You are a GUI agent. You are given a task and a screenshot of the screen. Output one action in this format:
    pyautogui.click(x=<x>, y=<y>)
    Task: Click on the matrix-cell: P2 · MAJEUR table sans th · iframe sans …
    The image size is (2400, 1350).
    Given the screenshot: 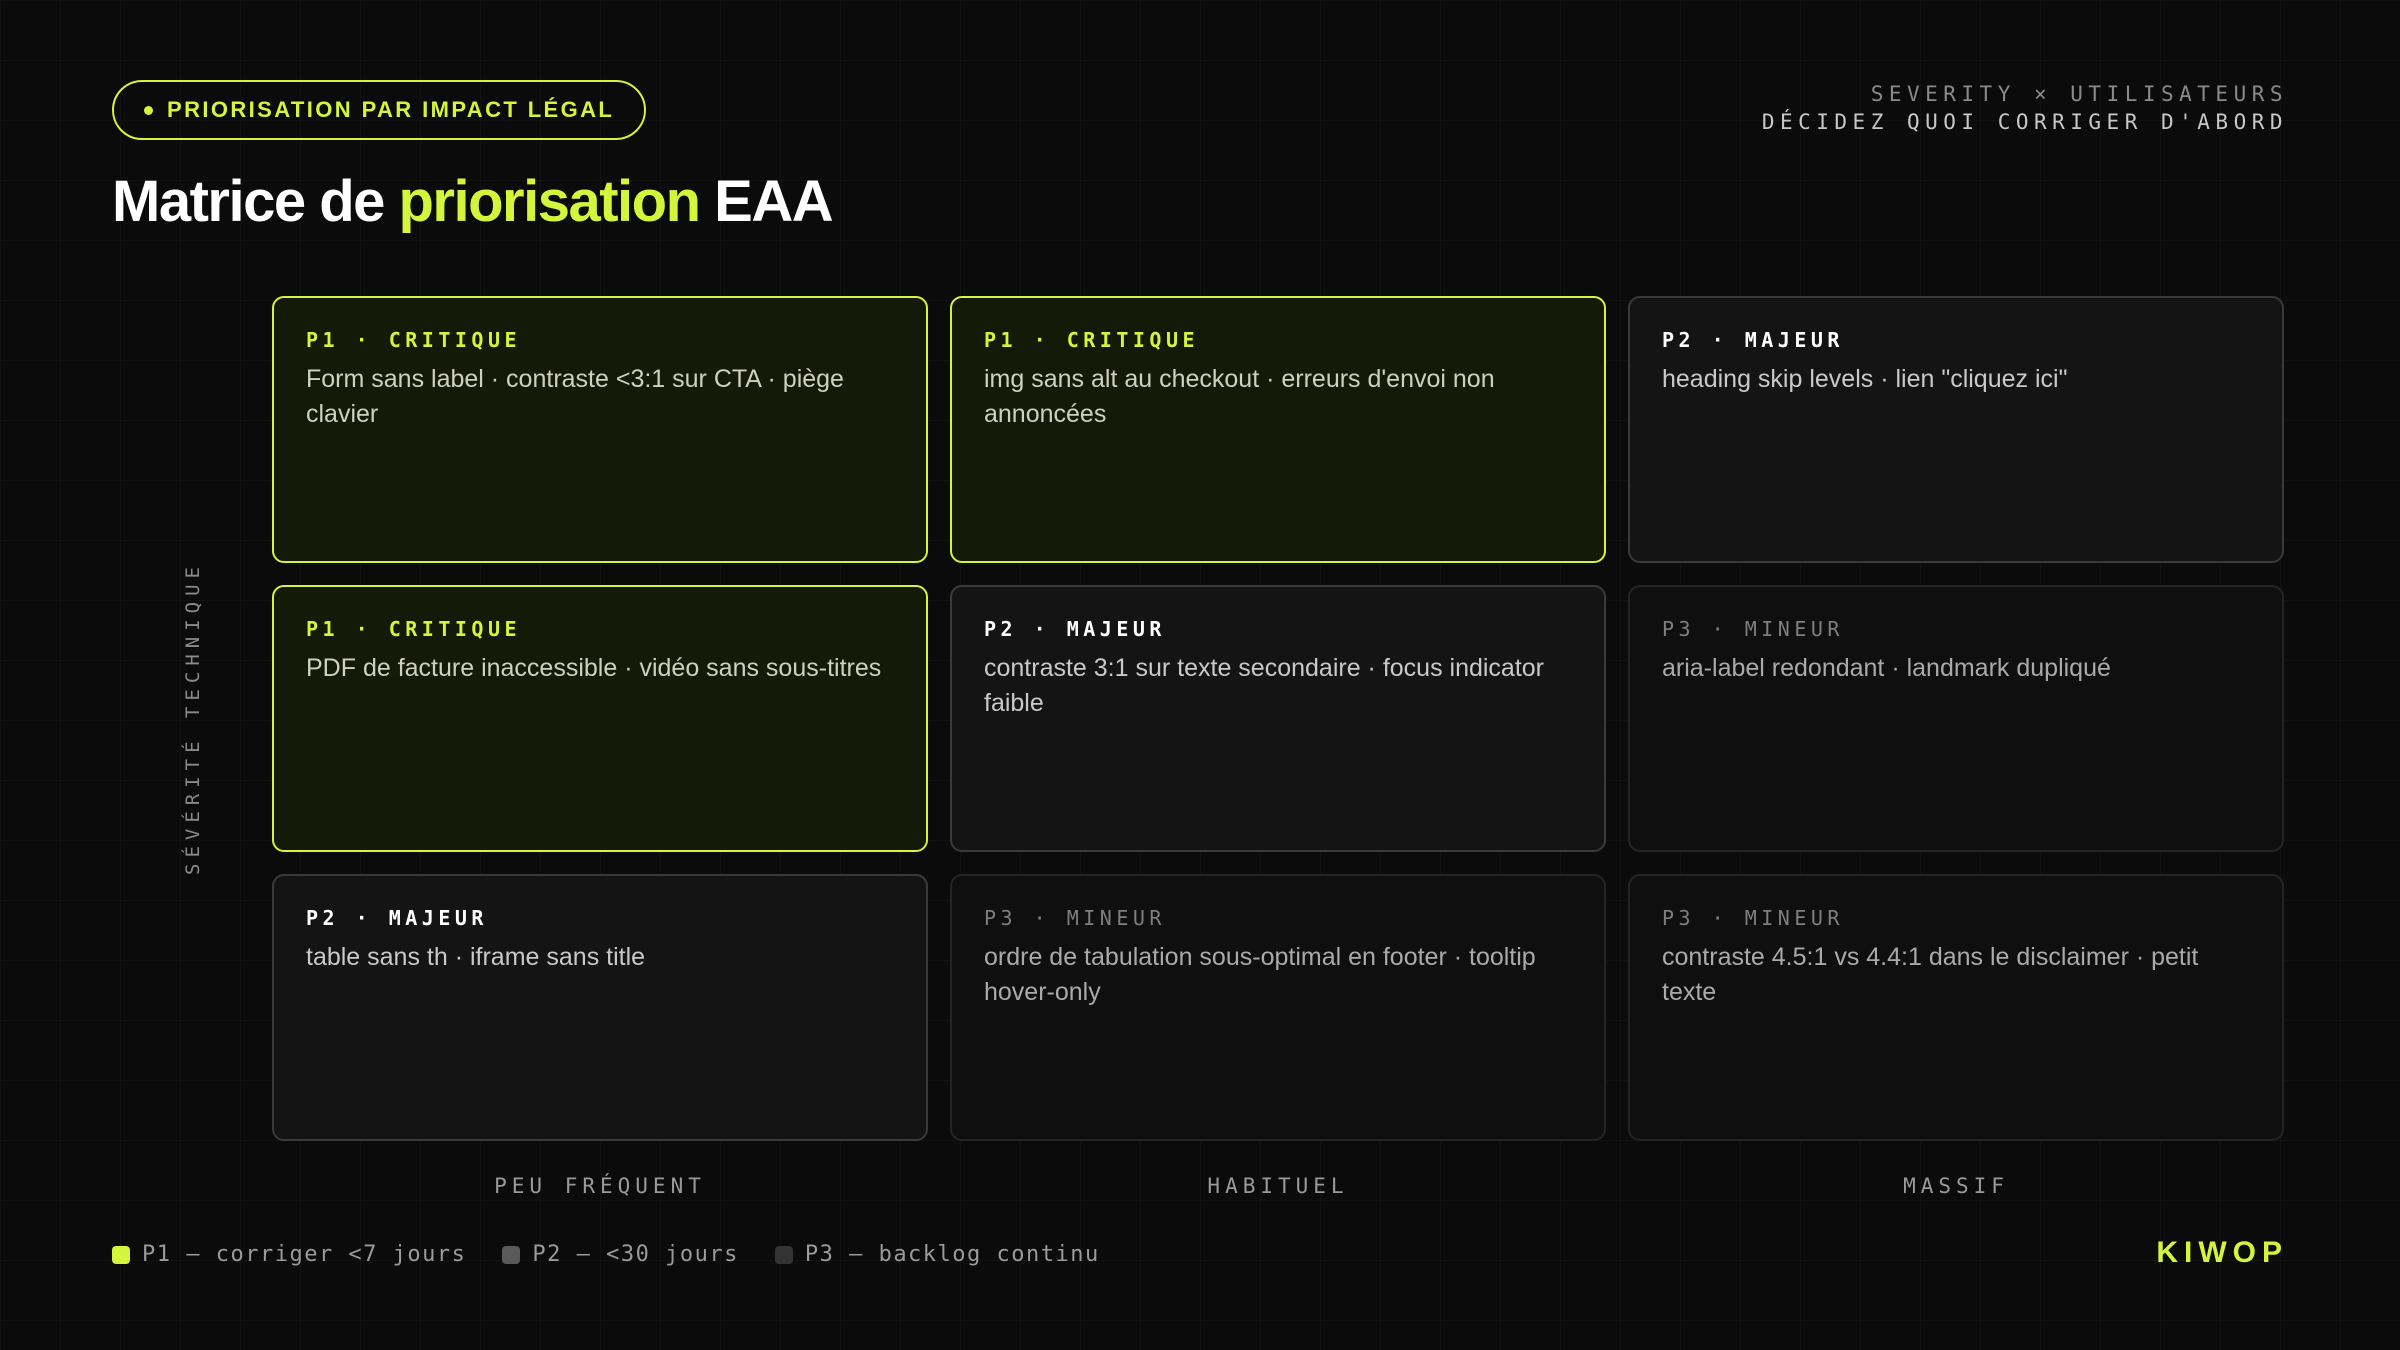 What is the action you would take?
    pyautogui.click(x=600, y=1007)
    